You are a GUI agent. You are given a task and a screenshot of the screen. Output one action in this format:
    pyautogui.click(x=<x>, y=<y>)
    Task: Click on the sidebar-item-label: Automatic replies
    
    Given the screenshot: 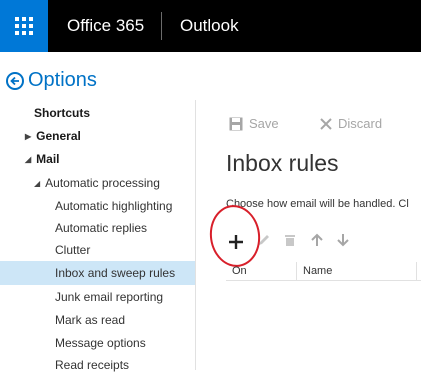 What is the action you would take?
    pyautogui.click(x=101, y=228)
    